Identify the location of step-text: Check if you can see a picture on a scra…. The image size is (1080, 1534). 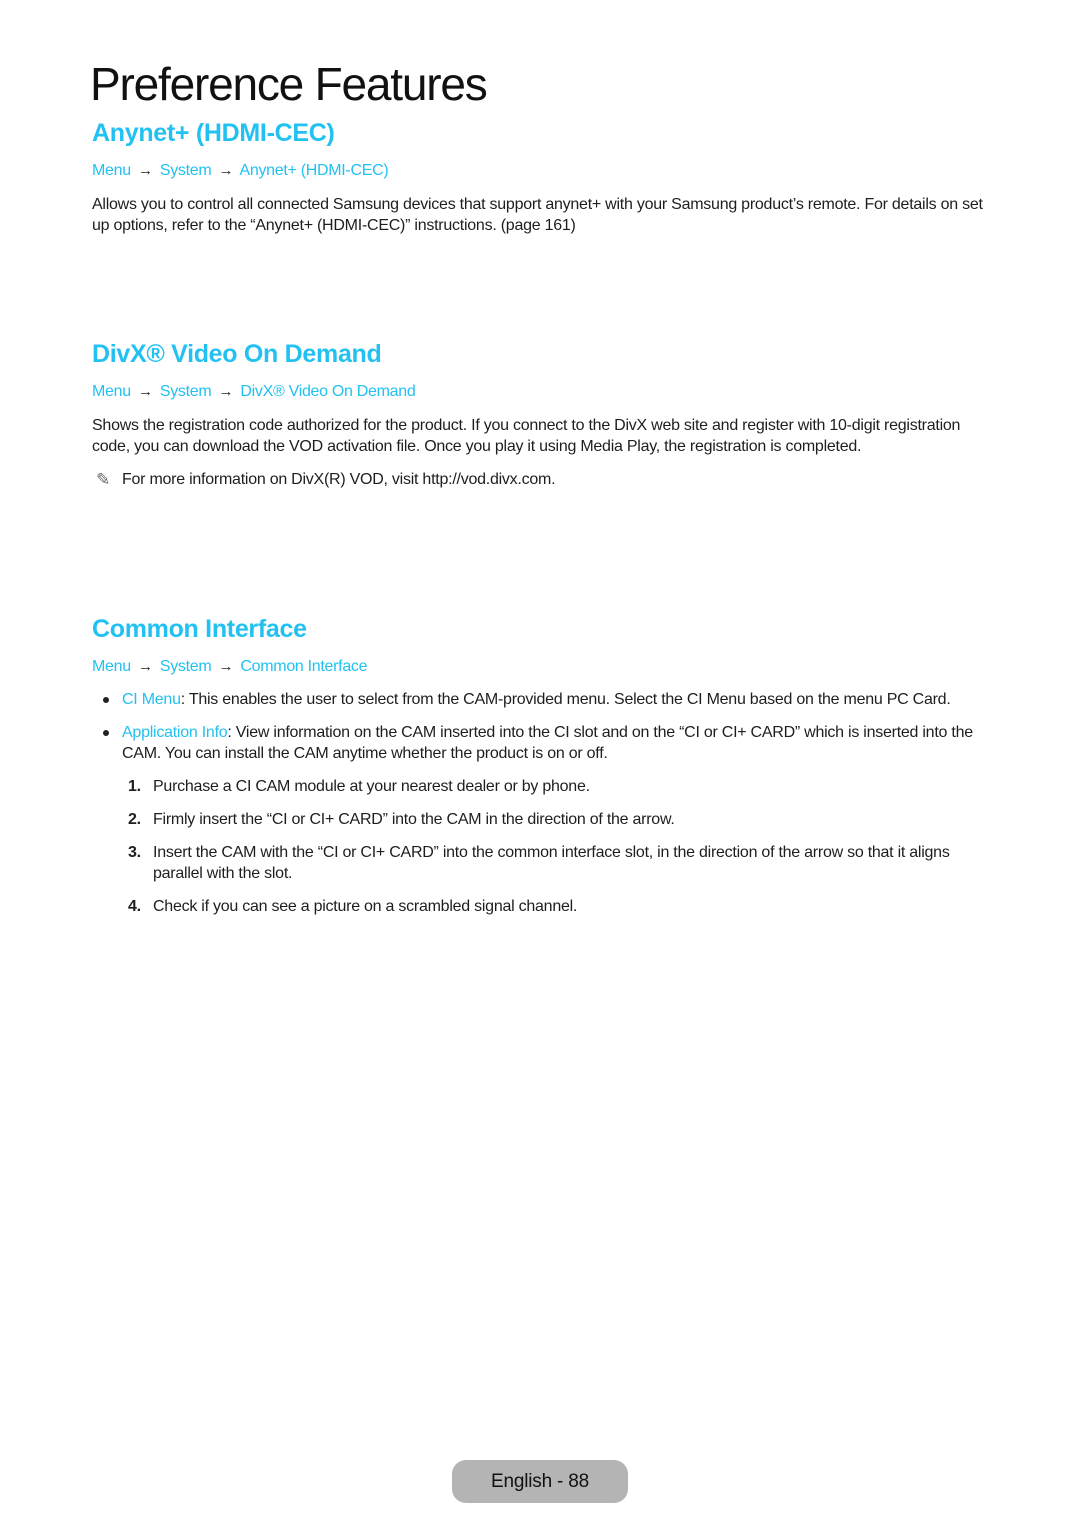
(365, 906).